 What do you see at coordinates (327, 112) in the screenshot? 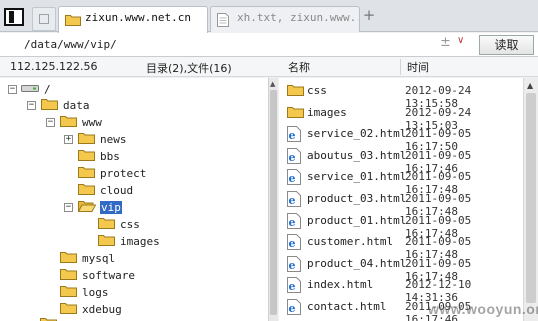
I see `file-name: images` at bounding box center [327, 112].